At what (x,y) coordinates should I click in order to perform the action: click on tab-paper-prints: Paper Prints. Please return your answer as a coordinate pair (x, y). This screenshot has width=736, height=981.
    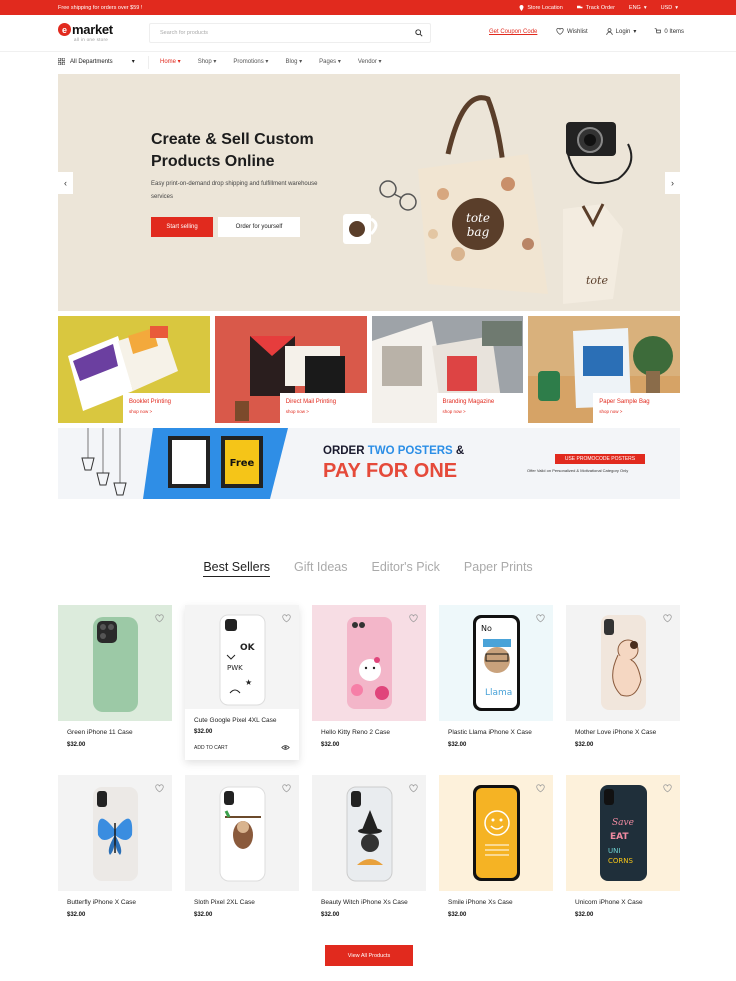
    Looking at the image, I should click on (498, 568).